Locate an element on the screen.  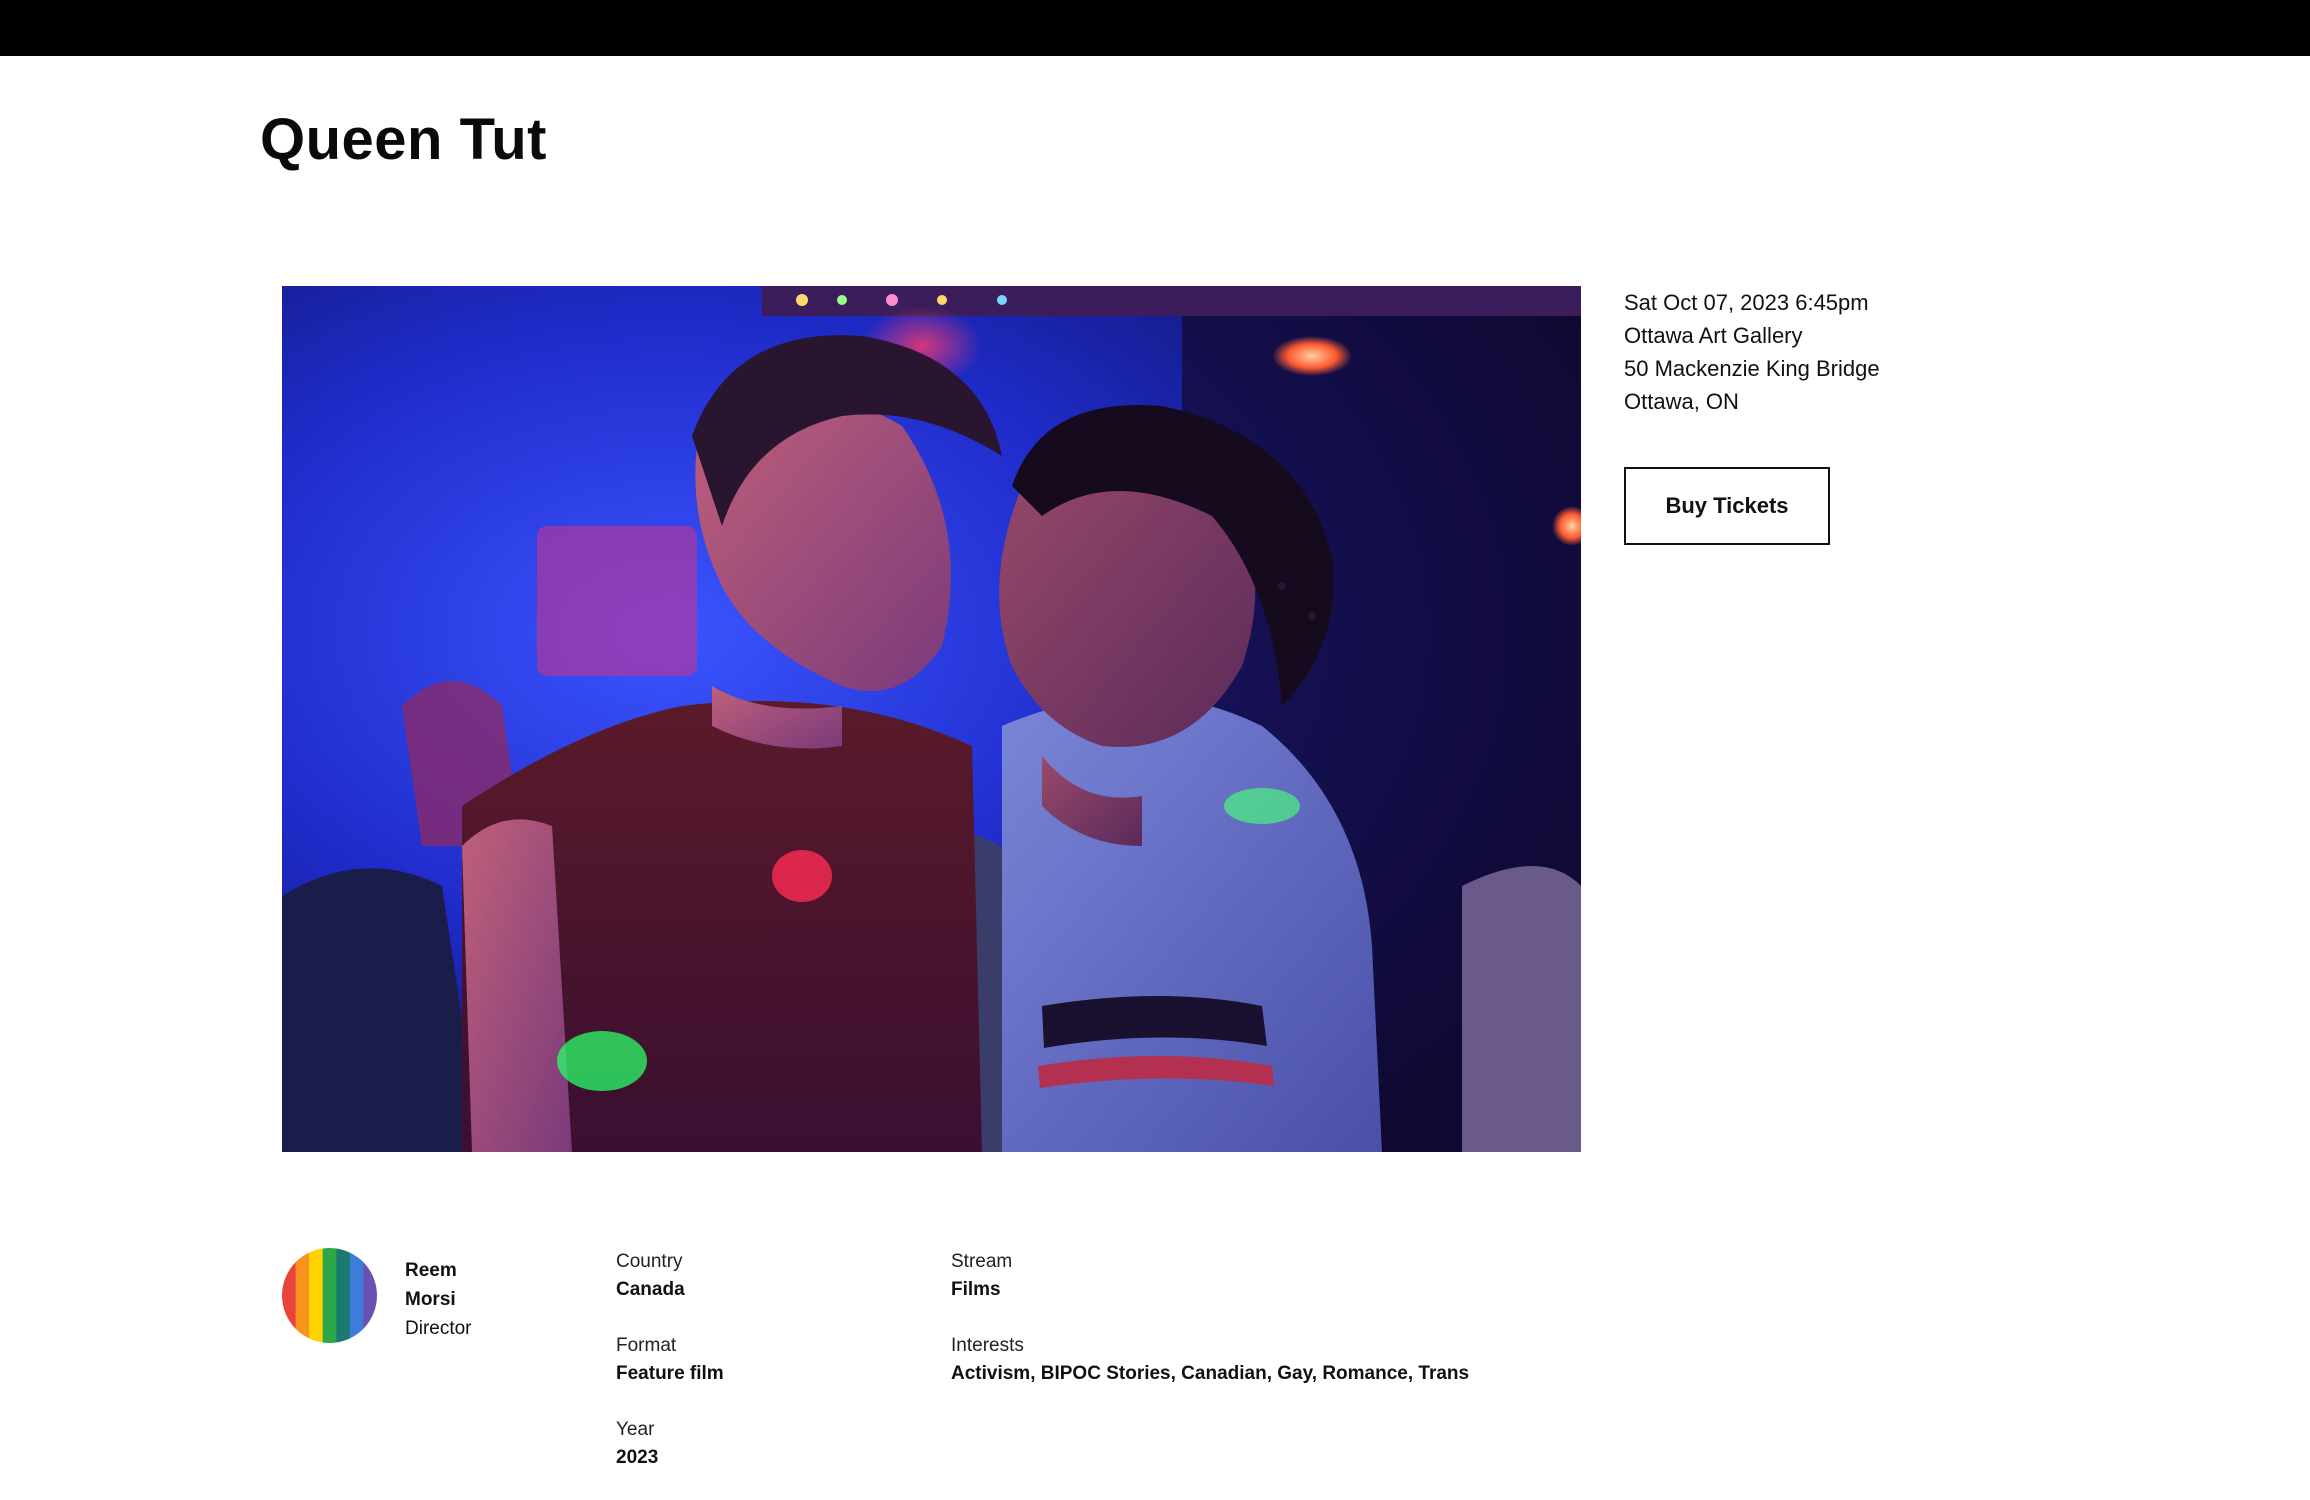
director-last-name: Morsi is located at coordinates (430, 1299).